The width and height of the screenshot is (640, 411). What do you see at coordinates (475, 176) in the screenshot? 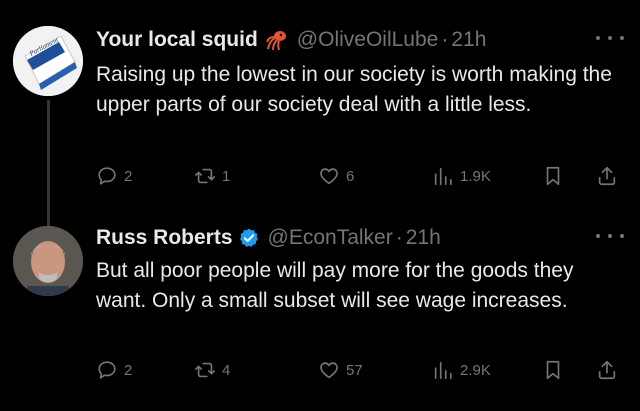
I see `view-count: 1.9K` at bounding box center [475, 176].